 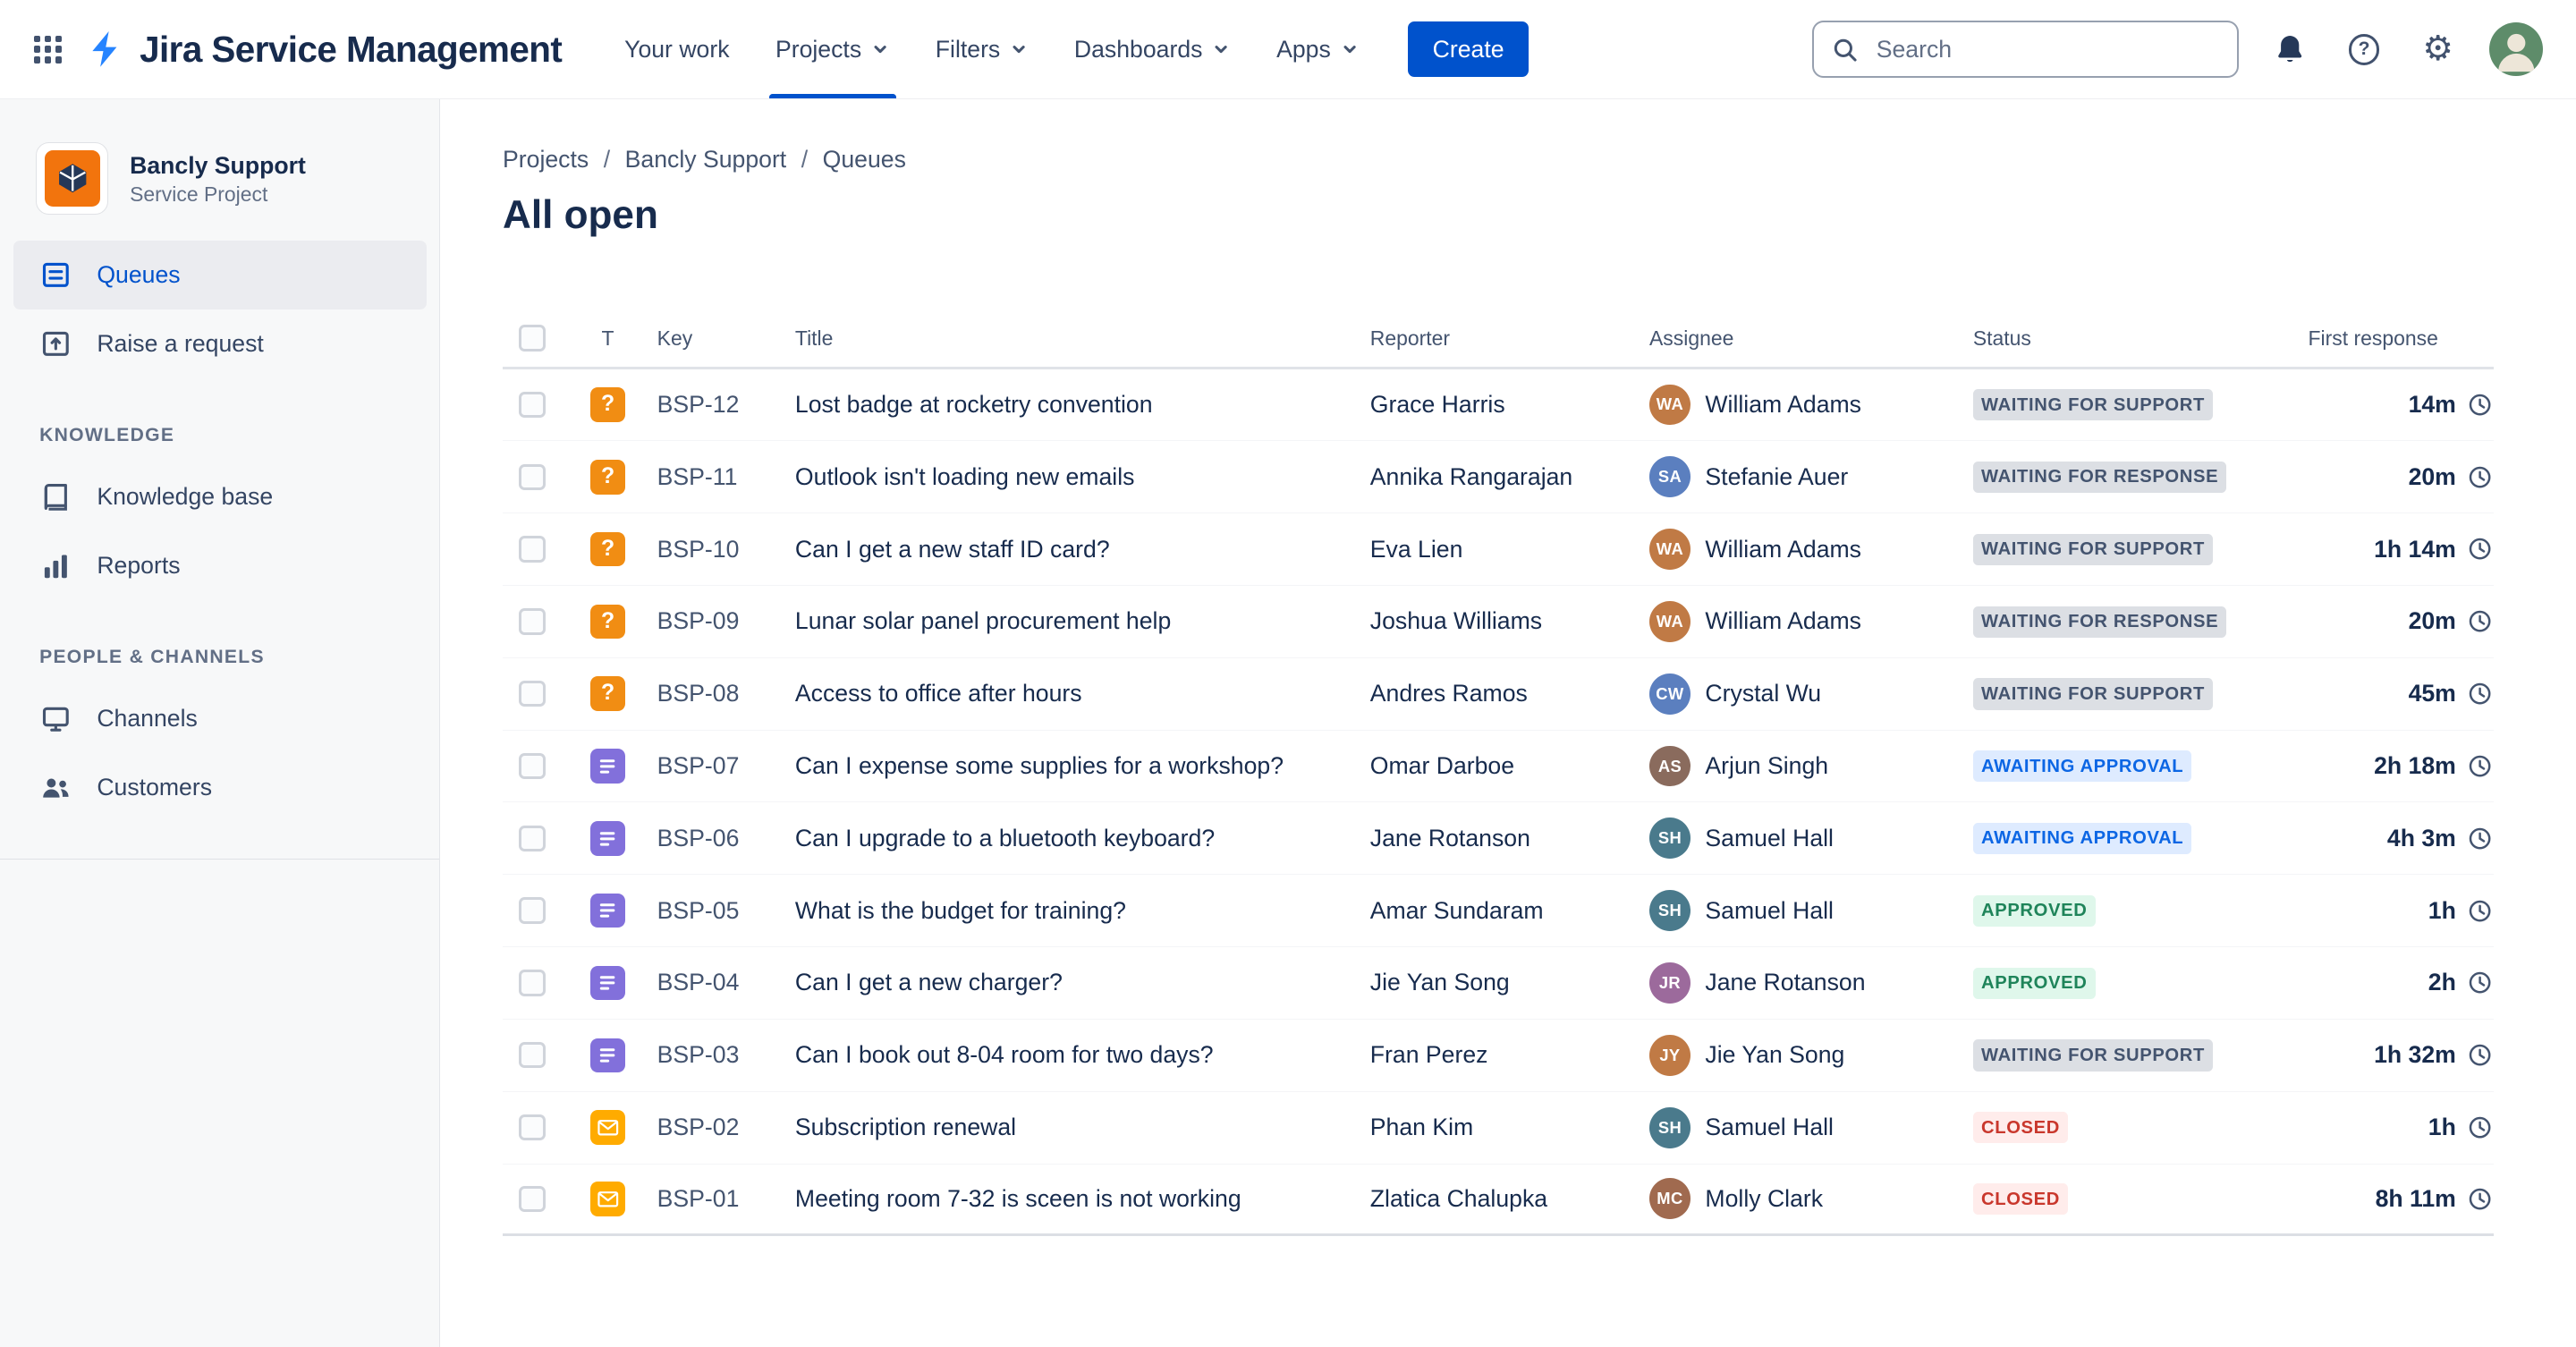 I want to click on reporter-name: Jie Yan Song, so click(x=1439, y=982).